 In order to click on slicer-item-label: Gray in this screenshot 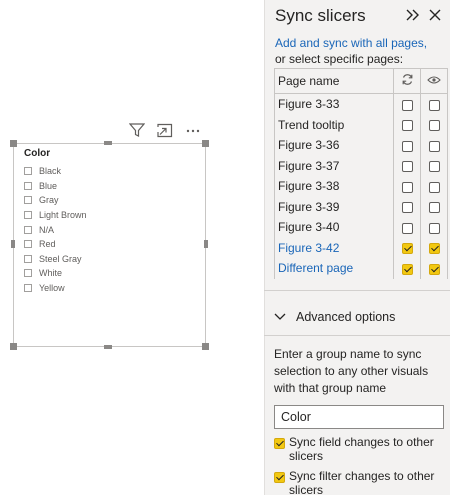, I will do `click(49, 200)`.